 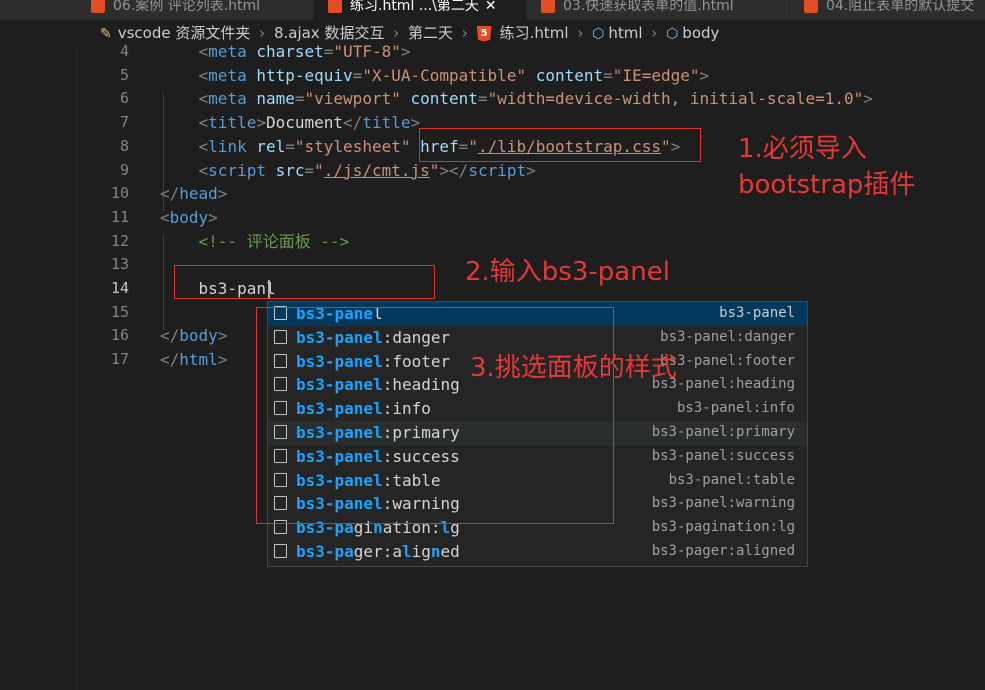 What do you see at coordinates (187, 7) in the screenshot?
I see `tab-label: 06.案例 评论列表.html` at bounding box center [187, 7].